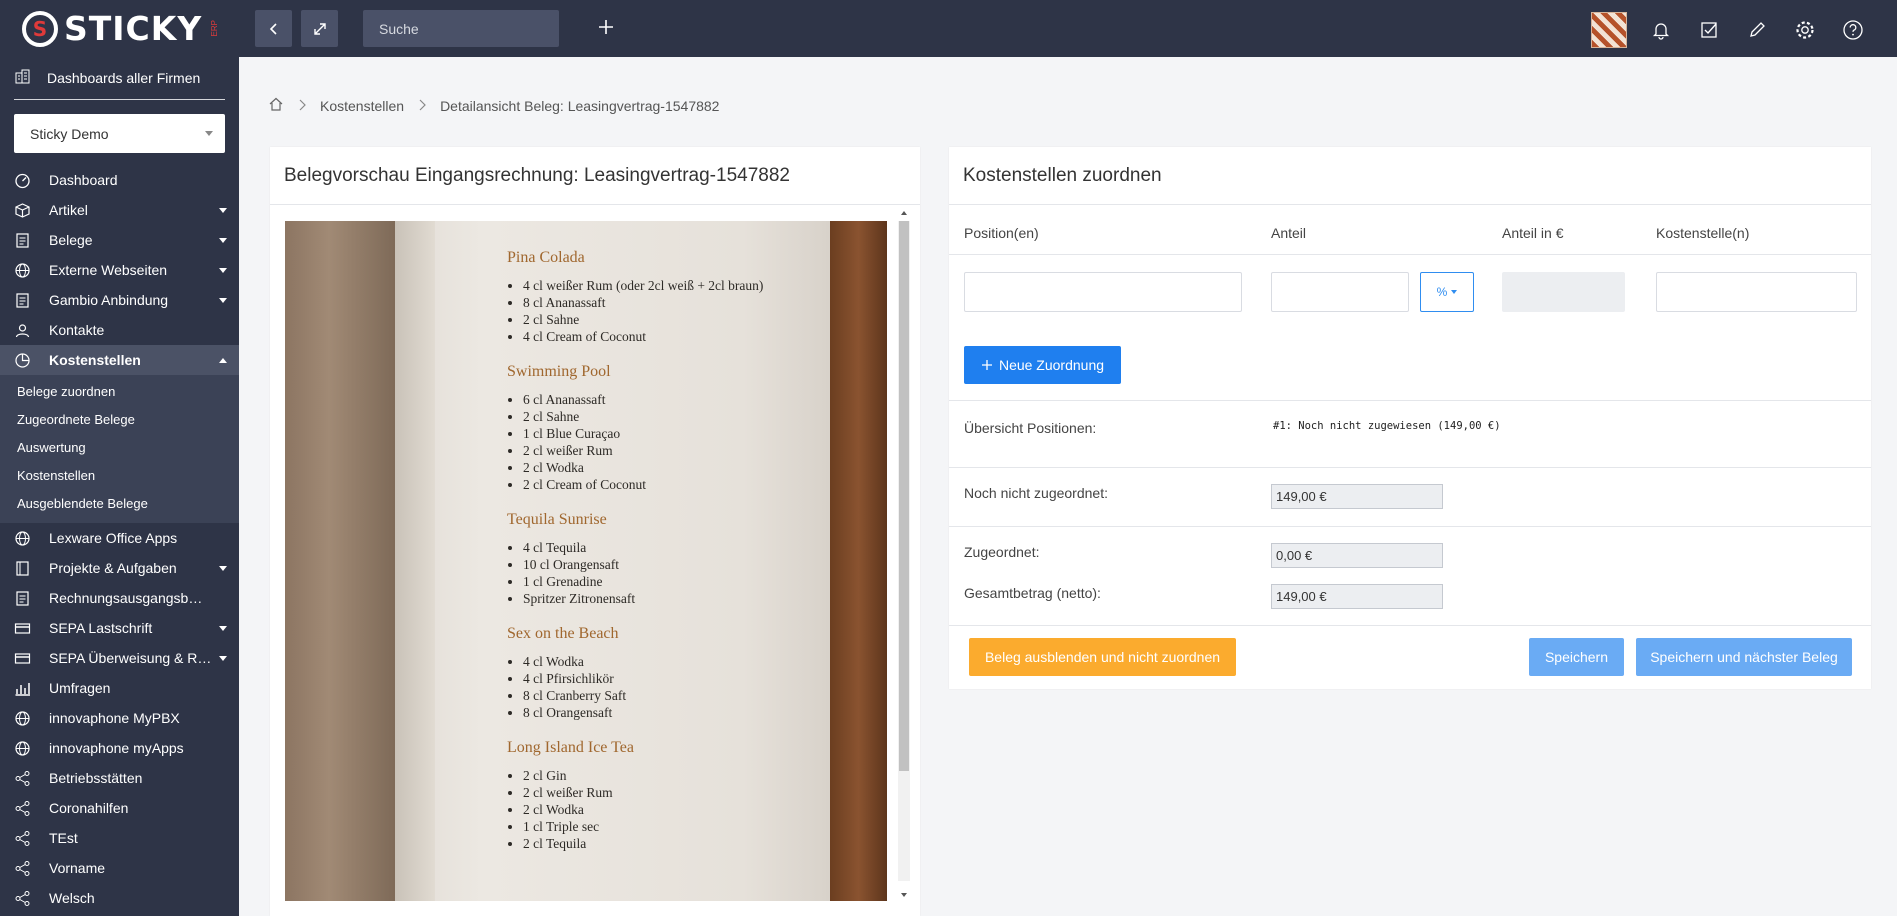 The width and height of the screenshot is (1897, 916). I want to click on edit-button, so click(1757, 30).